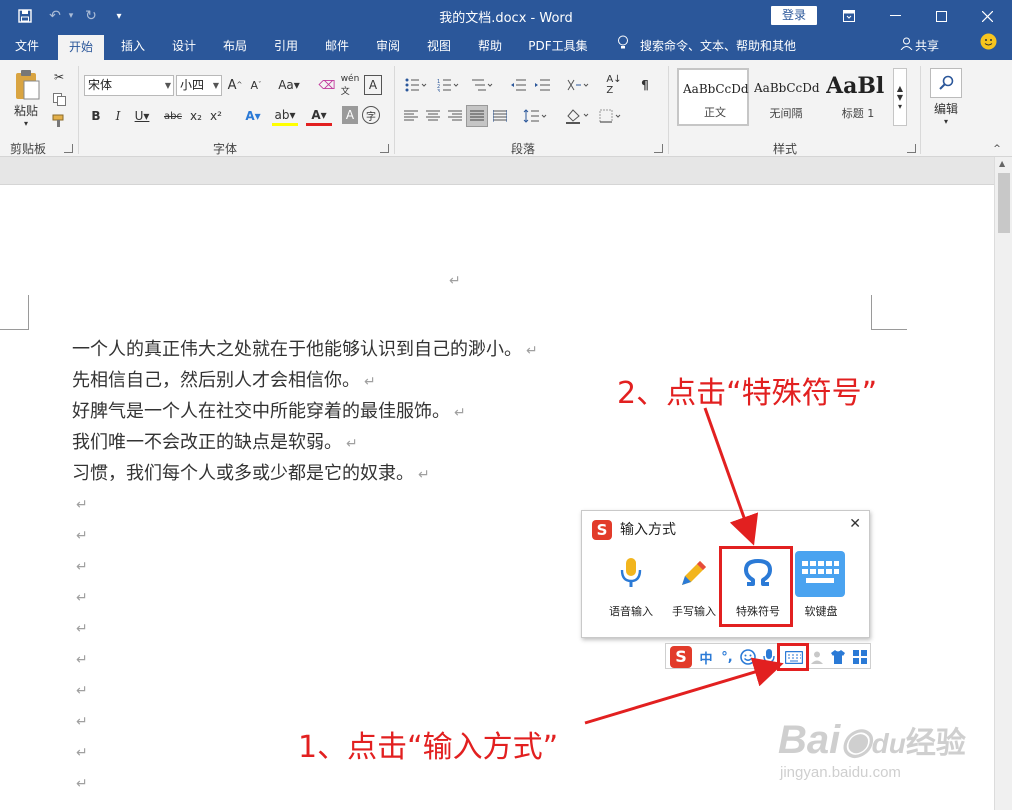 The image size is (1012, 810). What do you see at coordinates (428, 747) in the screenshot?
I see `annotation-step-1: 1、点击“输入方式”` at bounding box center [428, 747].